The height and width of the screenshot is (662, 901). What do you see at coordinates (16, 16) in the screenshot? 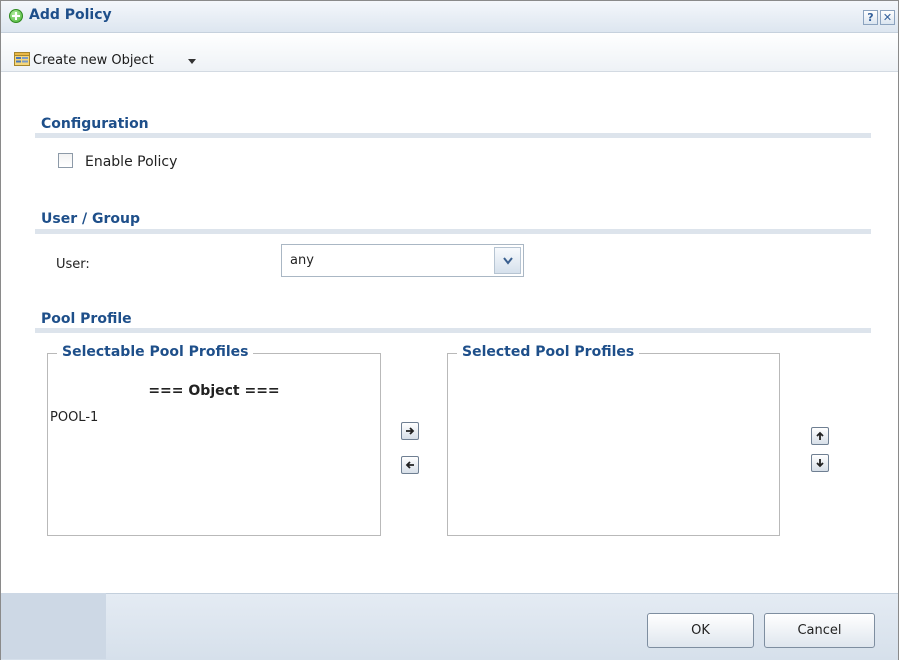
I see `add-circle-icon` at bounding box center [16, 16].